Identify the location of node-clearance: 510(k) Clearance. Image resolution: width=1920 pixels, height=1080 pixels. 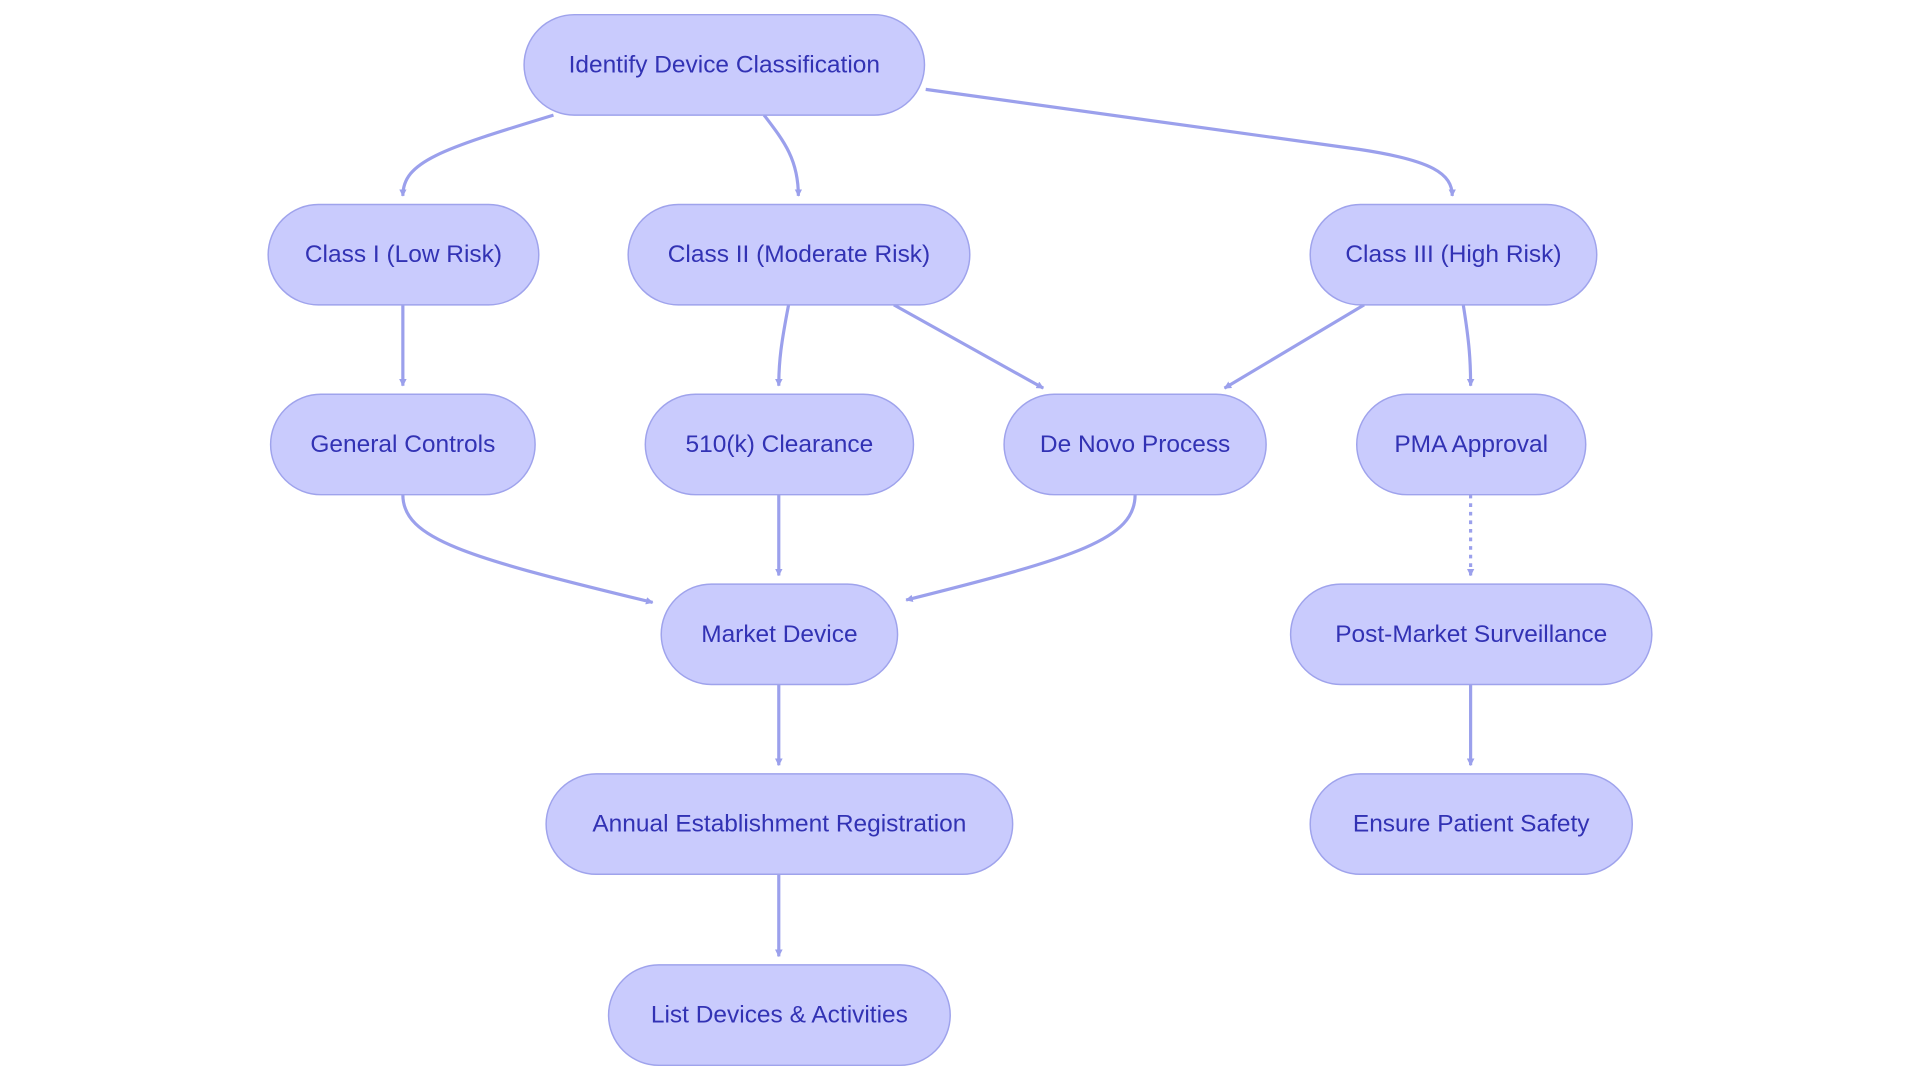
(779, 444).